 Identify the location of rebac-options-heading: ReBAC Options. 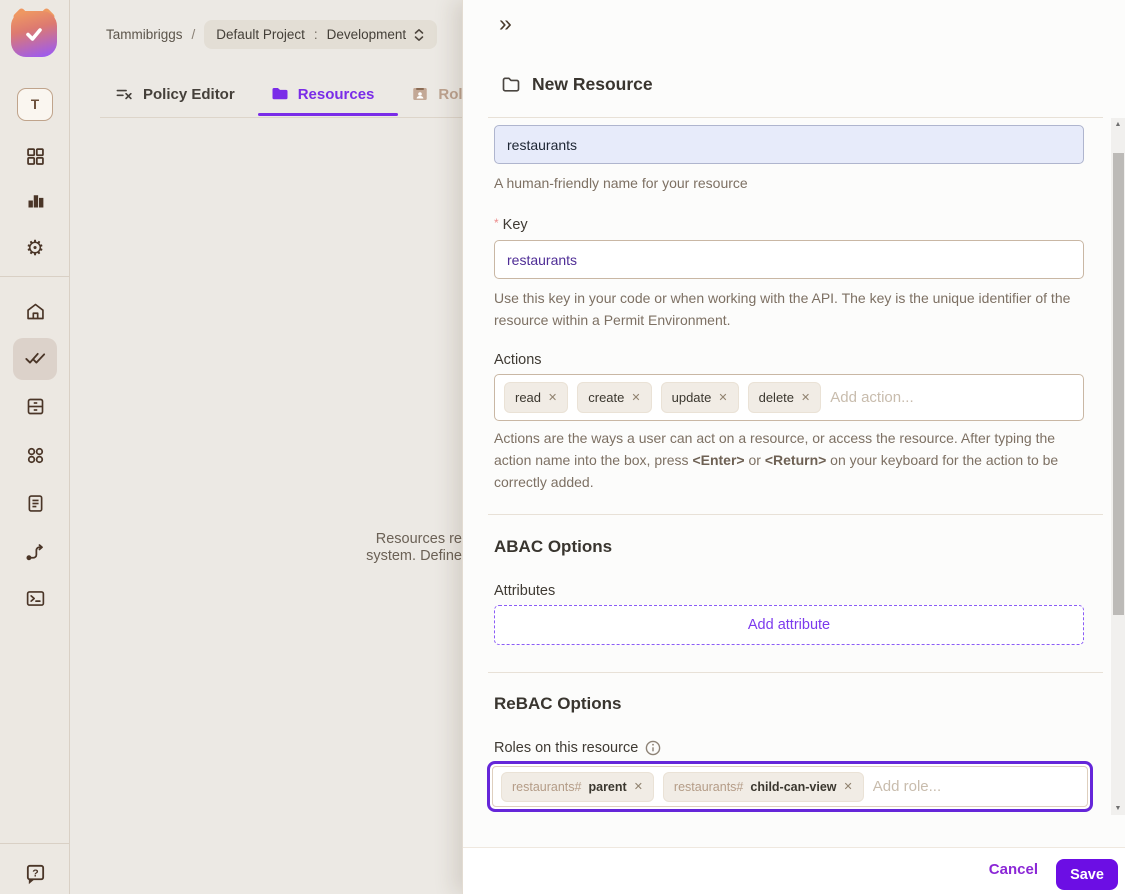
(558, 703).